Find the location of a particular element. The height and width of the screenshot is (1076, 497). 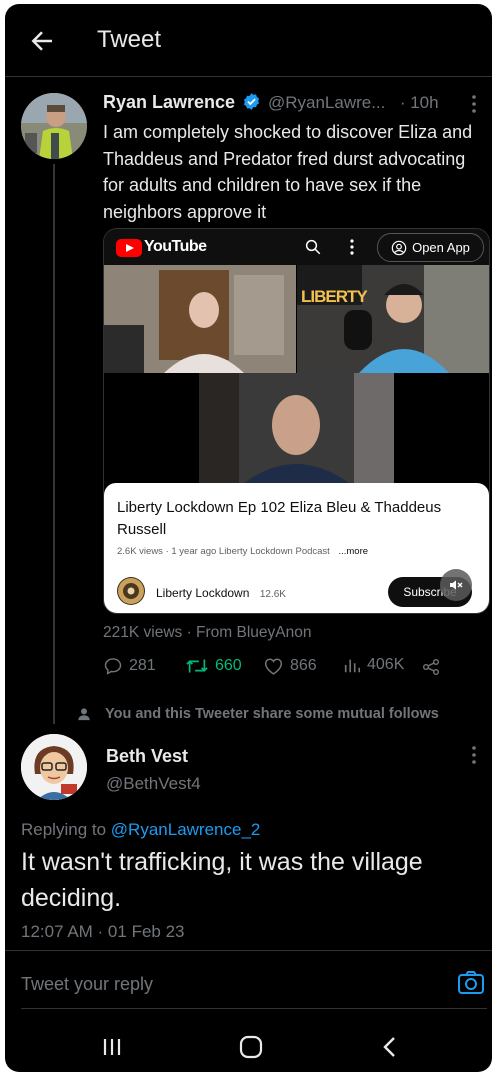

reply-more-options-icon is located at coordinates (474, 755).